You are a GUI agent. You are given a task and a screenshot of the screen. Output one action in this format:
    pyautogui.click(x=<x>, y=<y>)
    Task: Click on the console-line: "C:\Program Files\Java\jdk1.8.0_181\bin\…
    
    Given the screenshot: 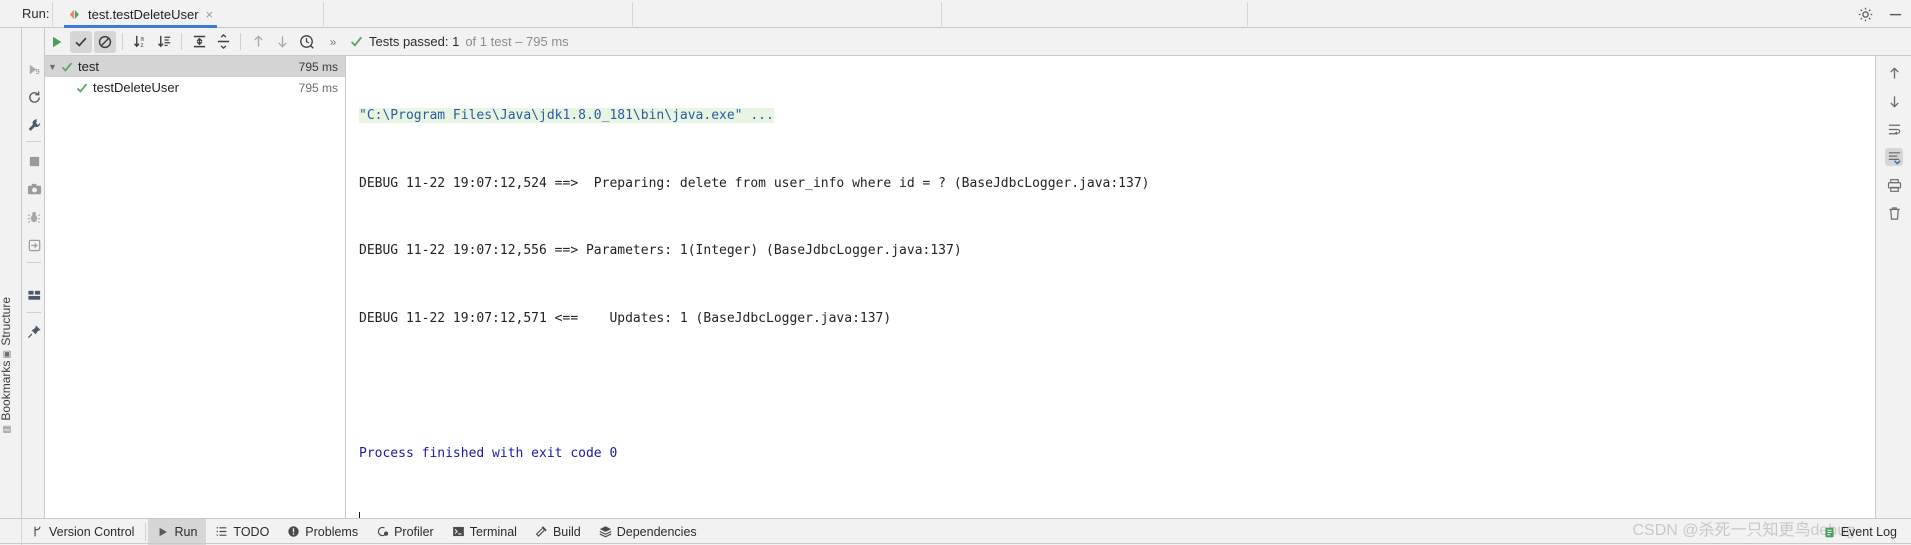 What is the action you would take?
    pyautogui.click(x=1117, y=116)
    